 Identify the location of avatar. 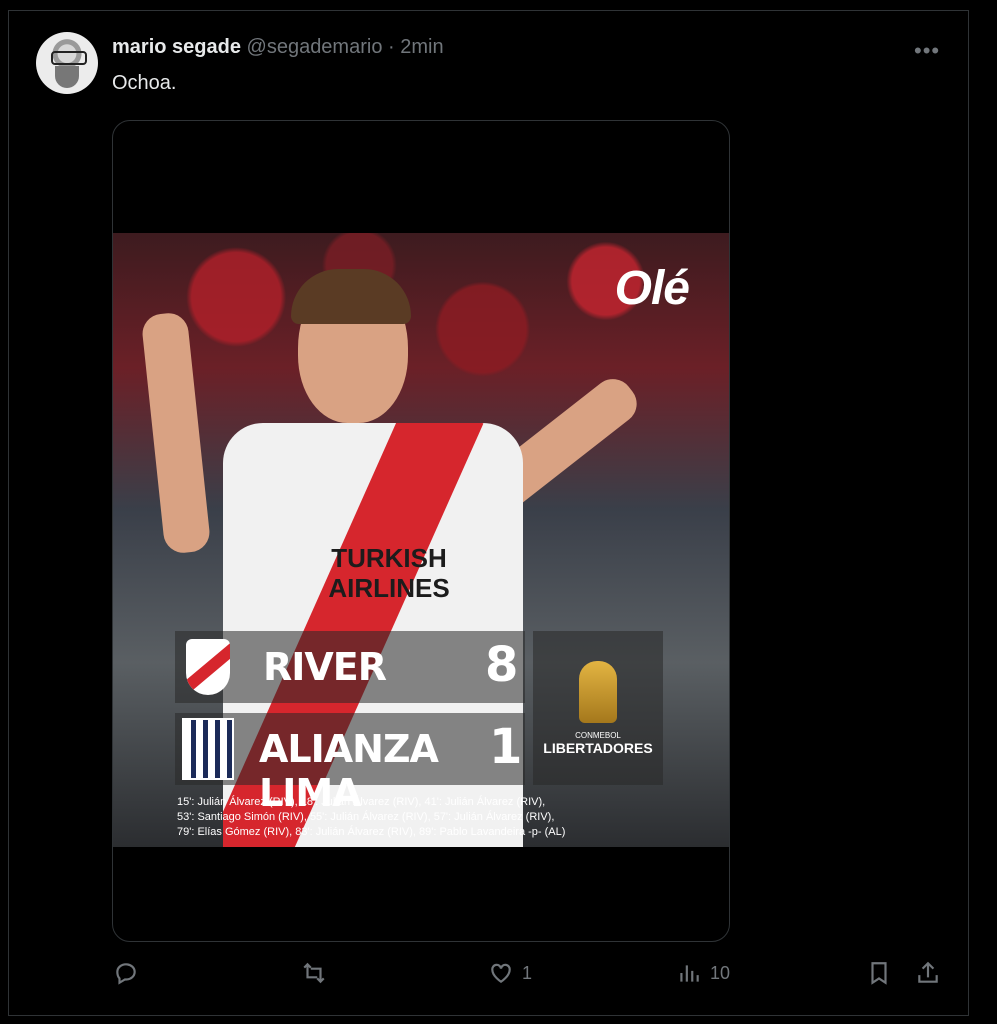
(67, 63).